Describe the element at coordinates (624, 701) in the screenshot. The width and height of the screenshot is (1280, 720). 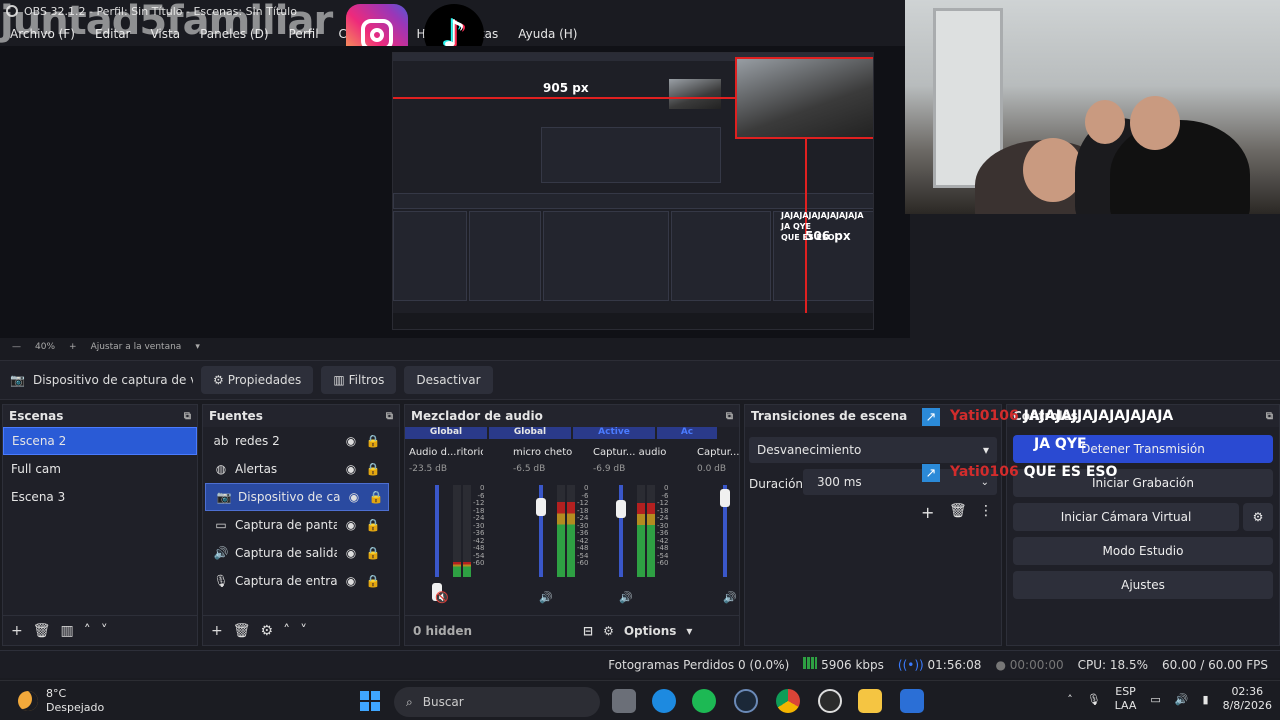
I see `task-view-icon` at that location.